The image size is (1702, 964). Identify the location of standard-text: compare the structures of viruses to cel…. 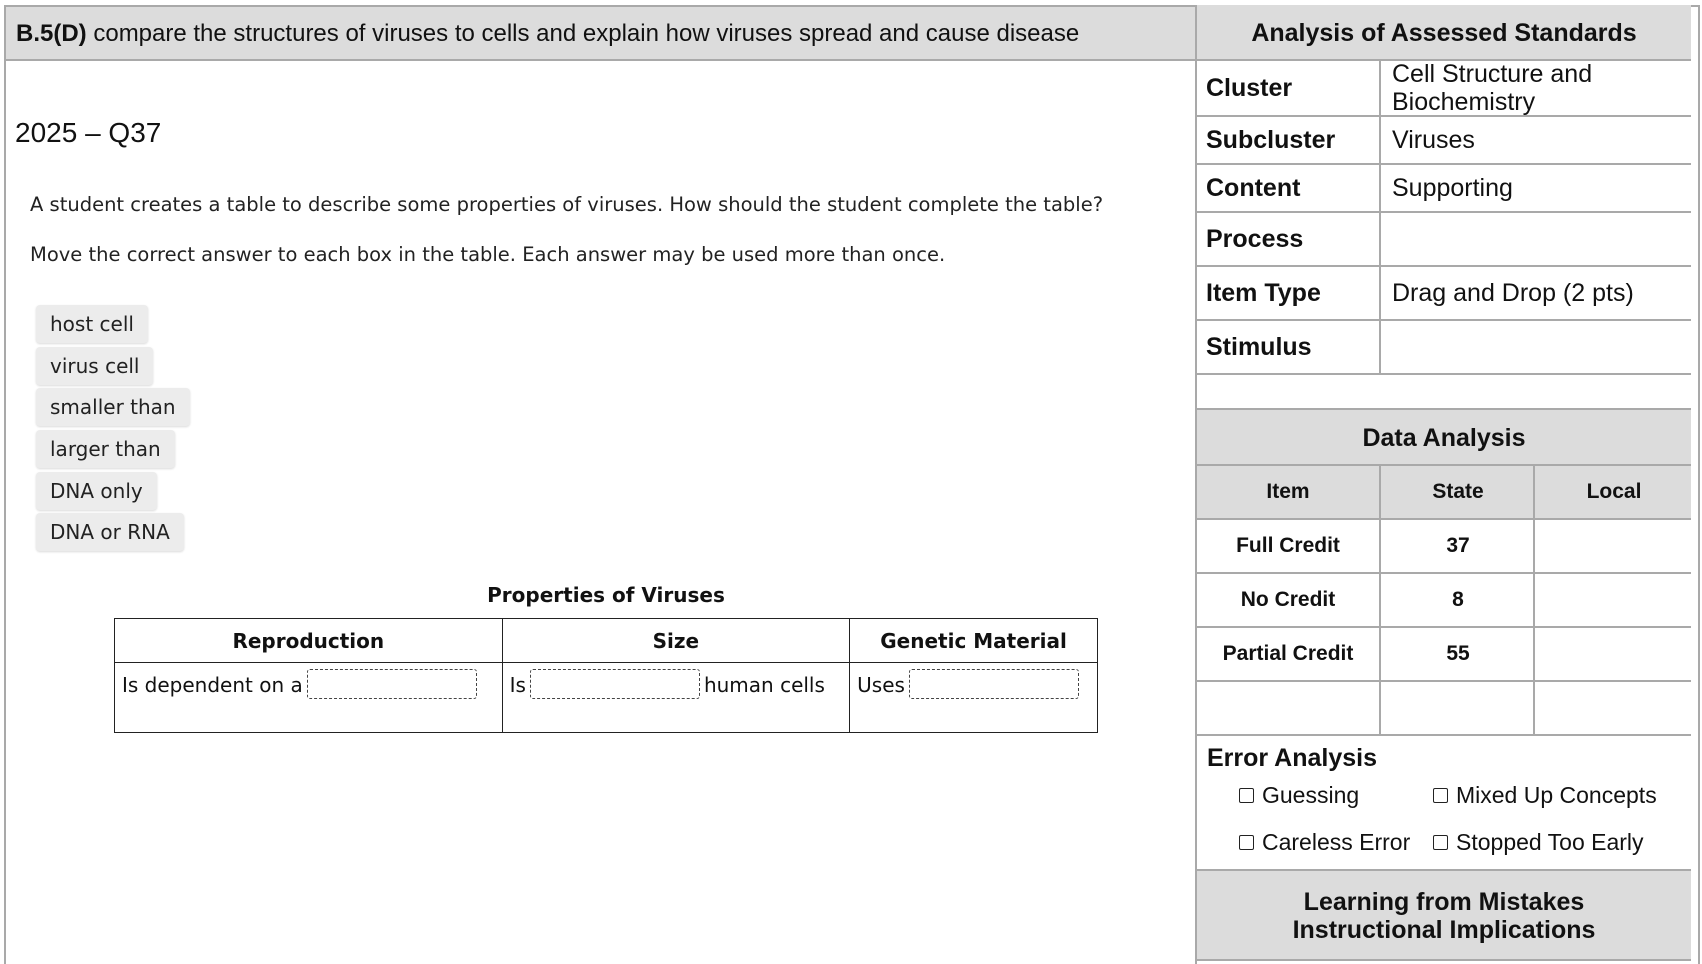
(586, 33).